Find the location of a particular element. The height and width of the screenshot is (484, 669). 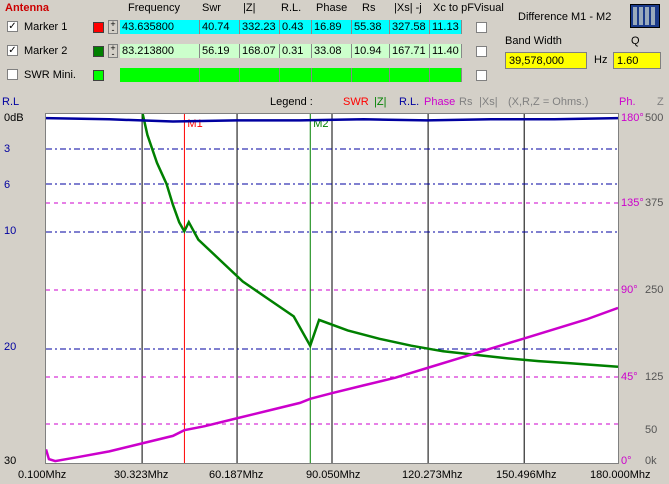

col-rl: R.L. is located at coordinates (291, 8).